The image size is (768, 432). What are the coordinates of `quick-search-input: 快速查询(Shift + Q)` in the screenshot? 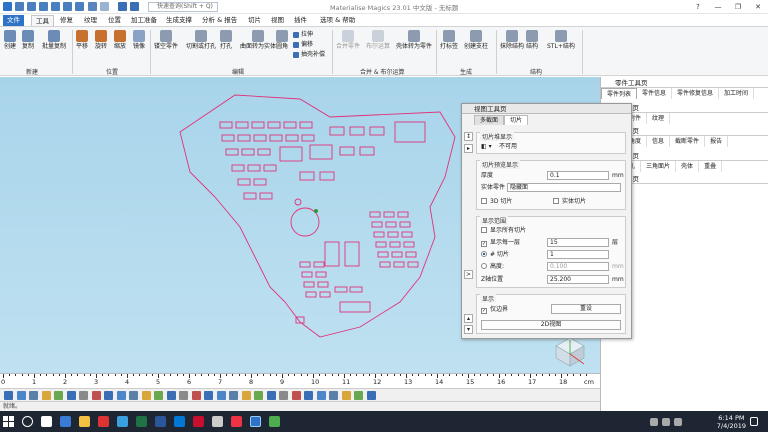 It's located at (183, 7).